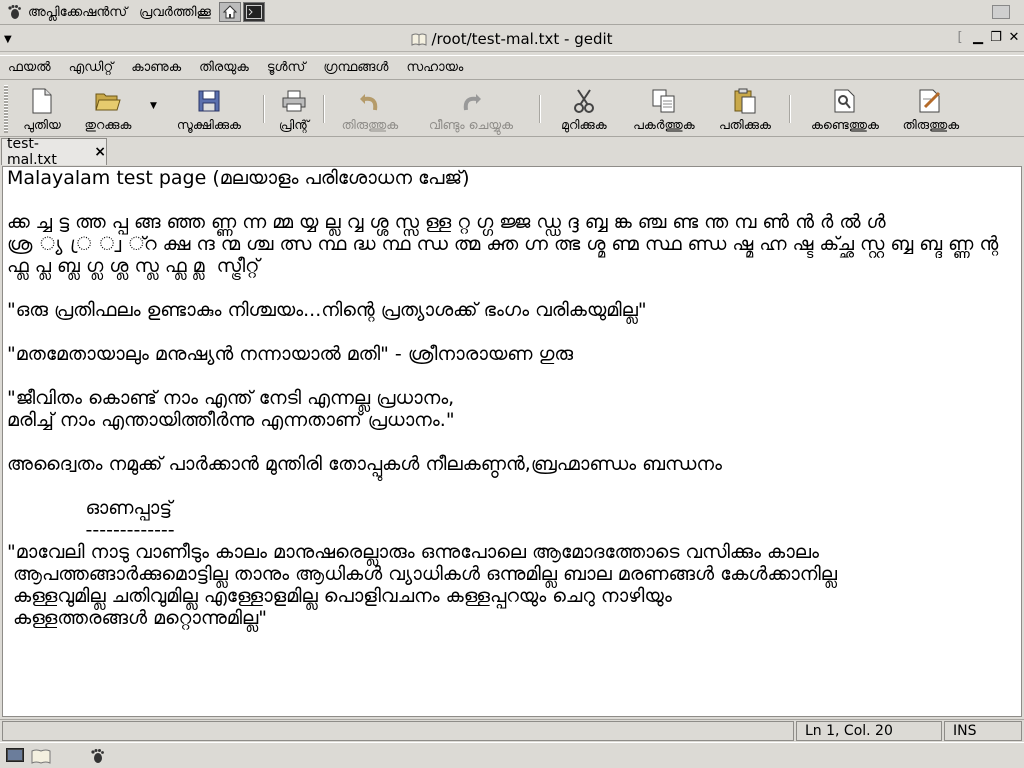  Describe the element at coordinates (522, 38) in the screenshot. I see `window-title: /root/test-mal.txt - gedit` at that location.